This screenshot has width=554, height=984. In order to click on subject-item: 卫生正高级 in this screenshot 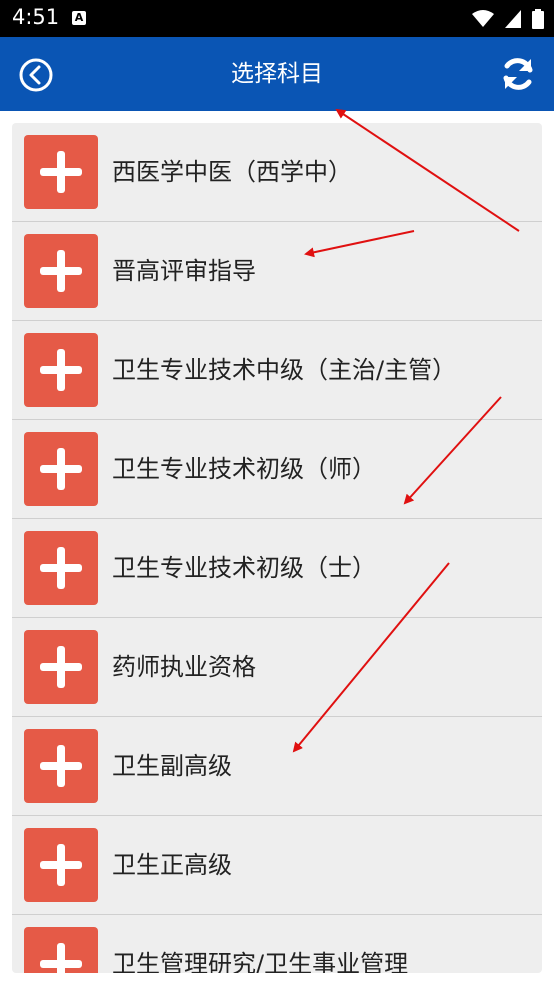, I will do `click(277, 865)`.